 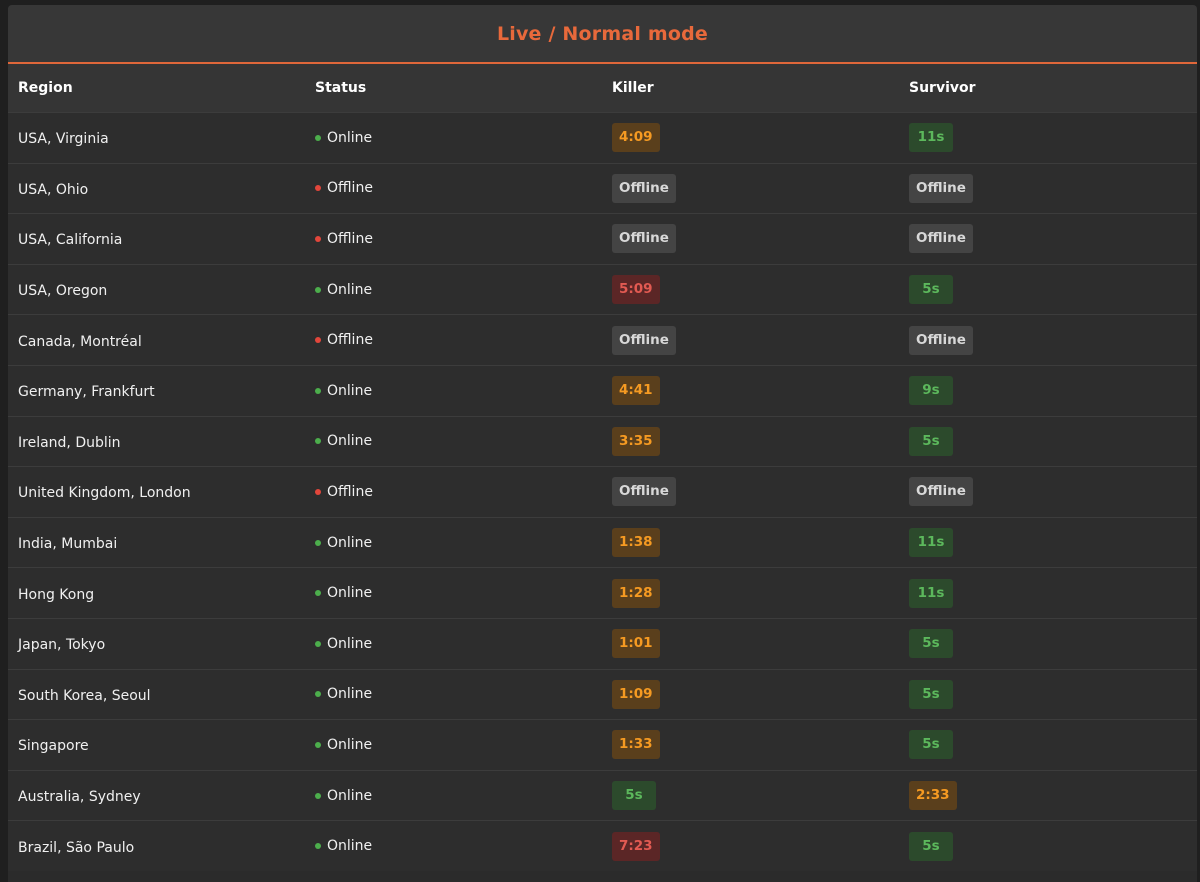 What do you see at coordinates (156, 694) in the screenshot?
I see `region-cell: South Korea, Seoul` at bounding box center [156, 694].